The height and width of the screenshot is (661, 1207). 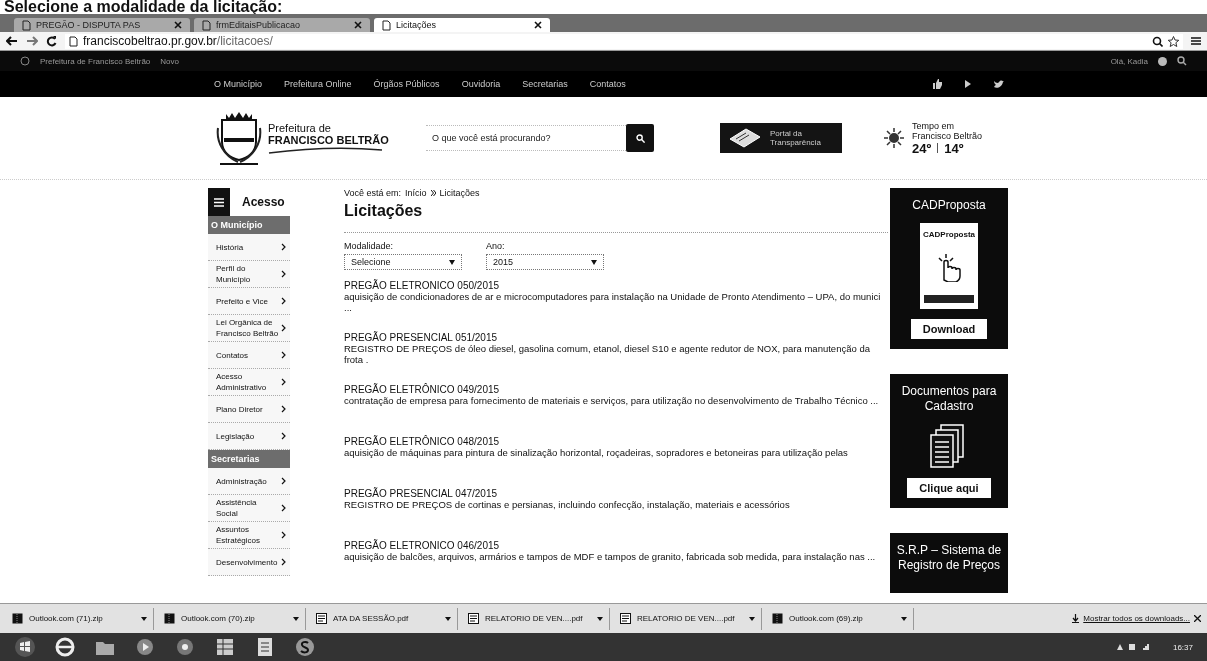 What do you see at coordinates (318, 84) in the screenshot?
I see `nav-link: Prefeitura Online` at bounding box center [318, 84].